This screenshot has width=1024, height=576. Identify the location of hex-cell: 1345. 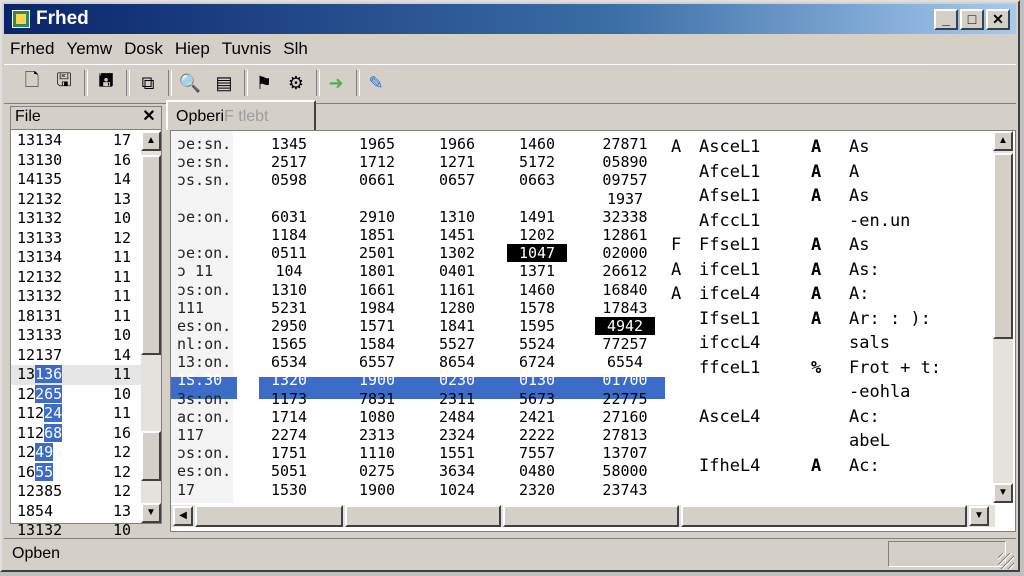
(289, 144).